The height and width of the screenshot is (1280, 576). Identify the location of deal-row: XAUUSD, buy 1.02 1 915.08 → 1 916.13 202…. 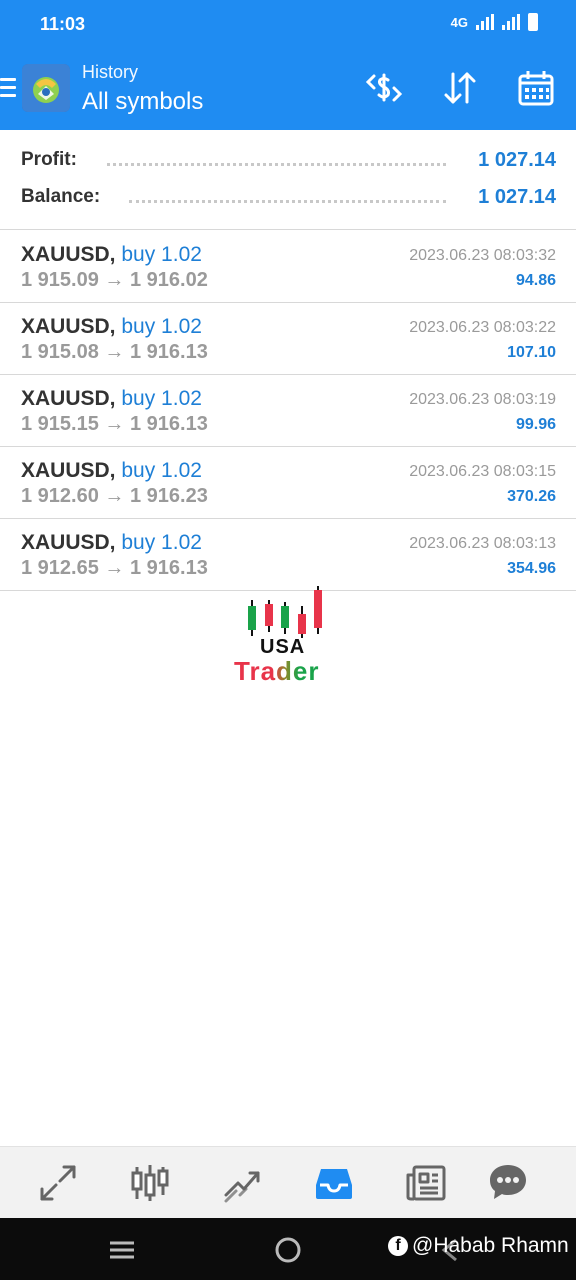
(288, 339).